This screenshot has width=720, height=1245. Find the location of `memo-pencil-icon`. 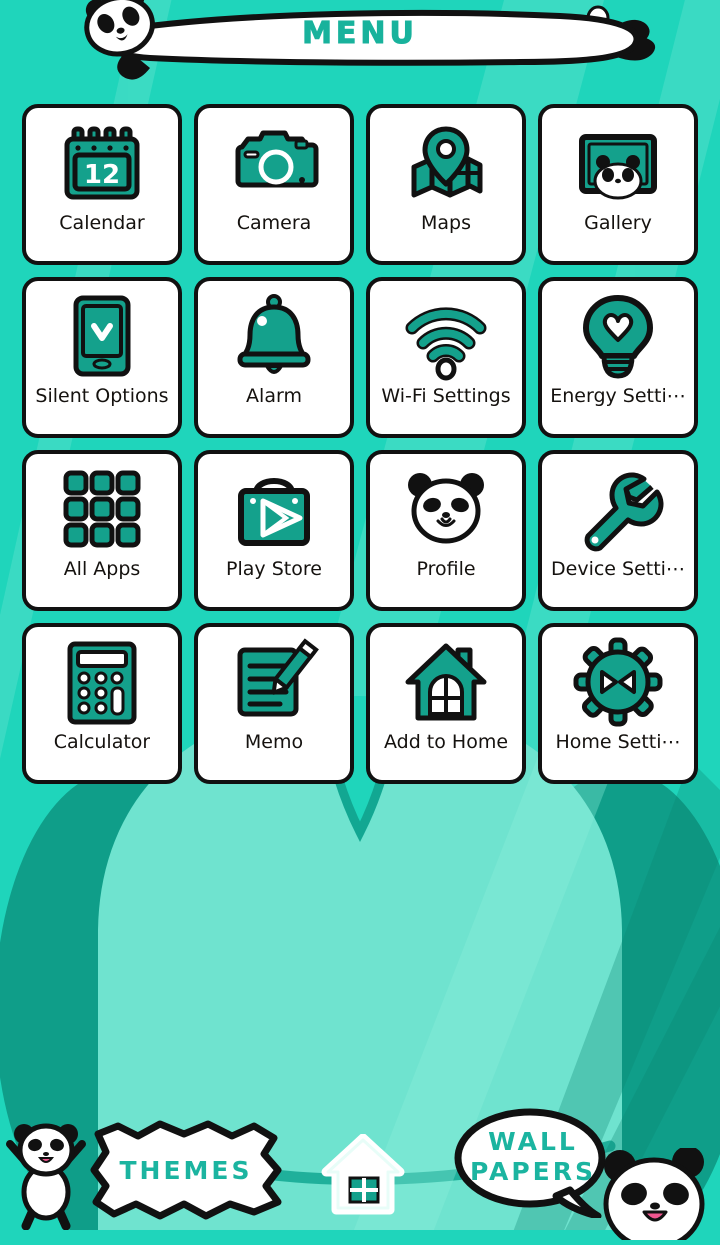

memo-pencil-icon is located at coordinates (274, 682).